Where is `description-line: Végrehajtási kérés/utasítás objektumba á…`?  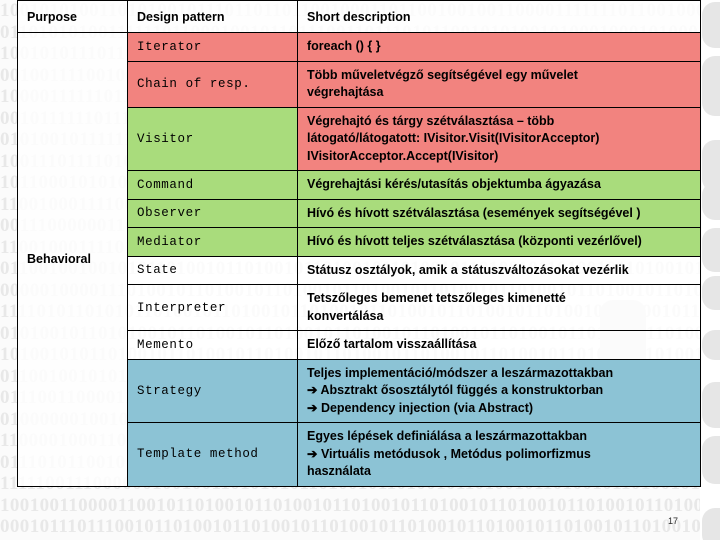 description-line: Végrehajtási kérés/utasítás objektumba á… is located at coordinates (454, 184).